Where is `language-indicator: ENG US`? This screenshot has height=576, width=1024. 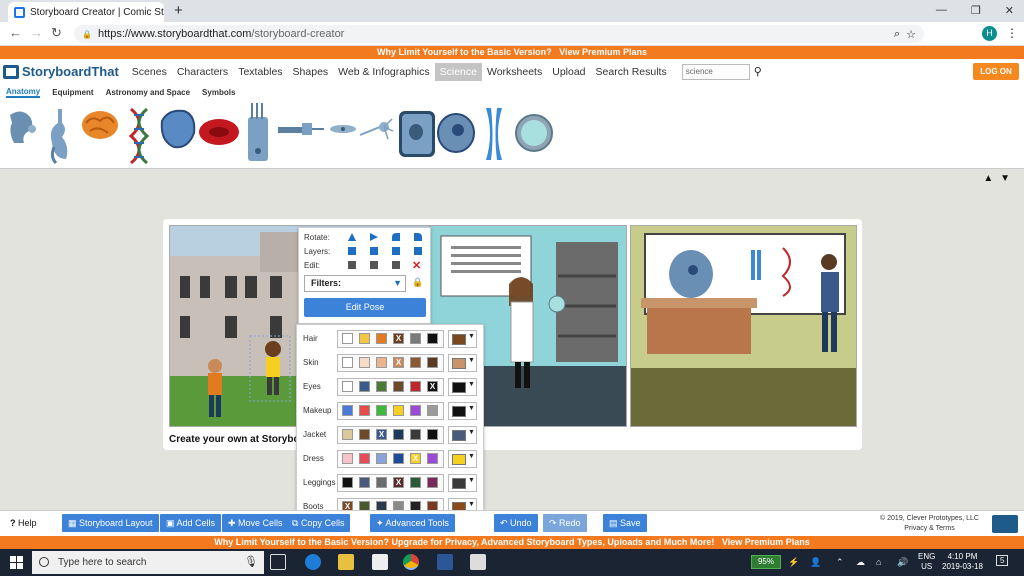
language-indicator: ENG US is located at coordinates (926, 562).